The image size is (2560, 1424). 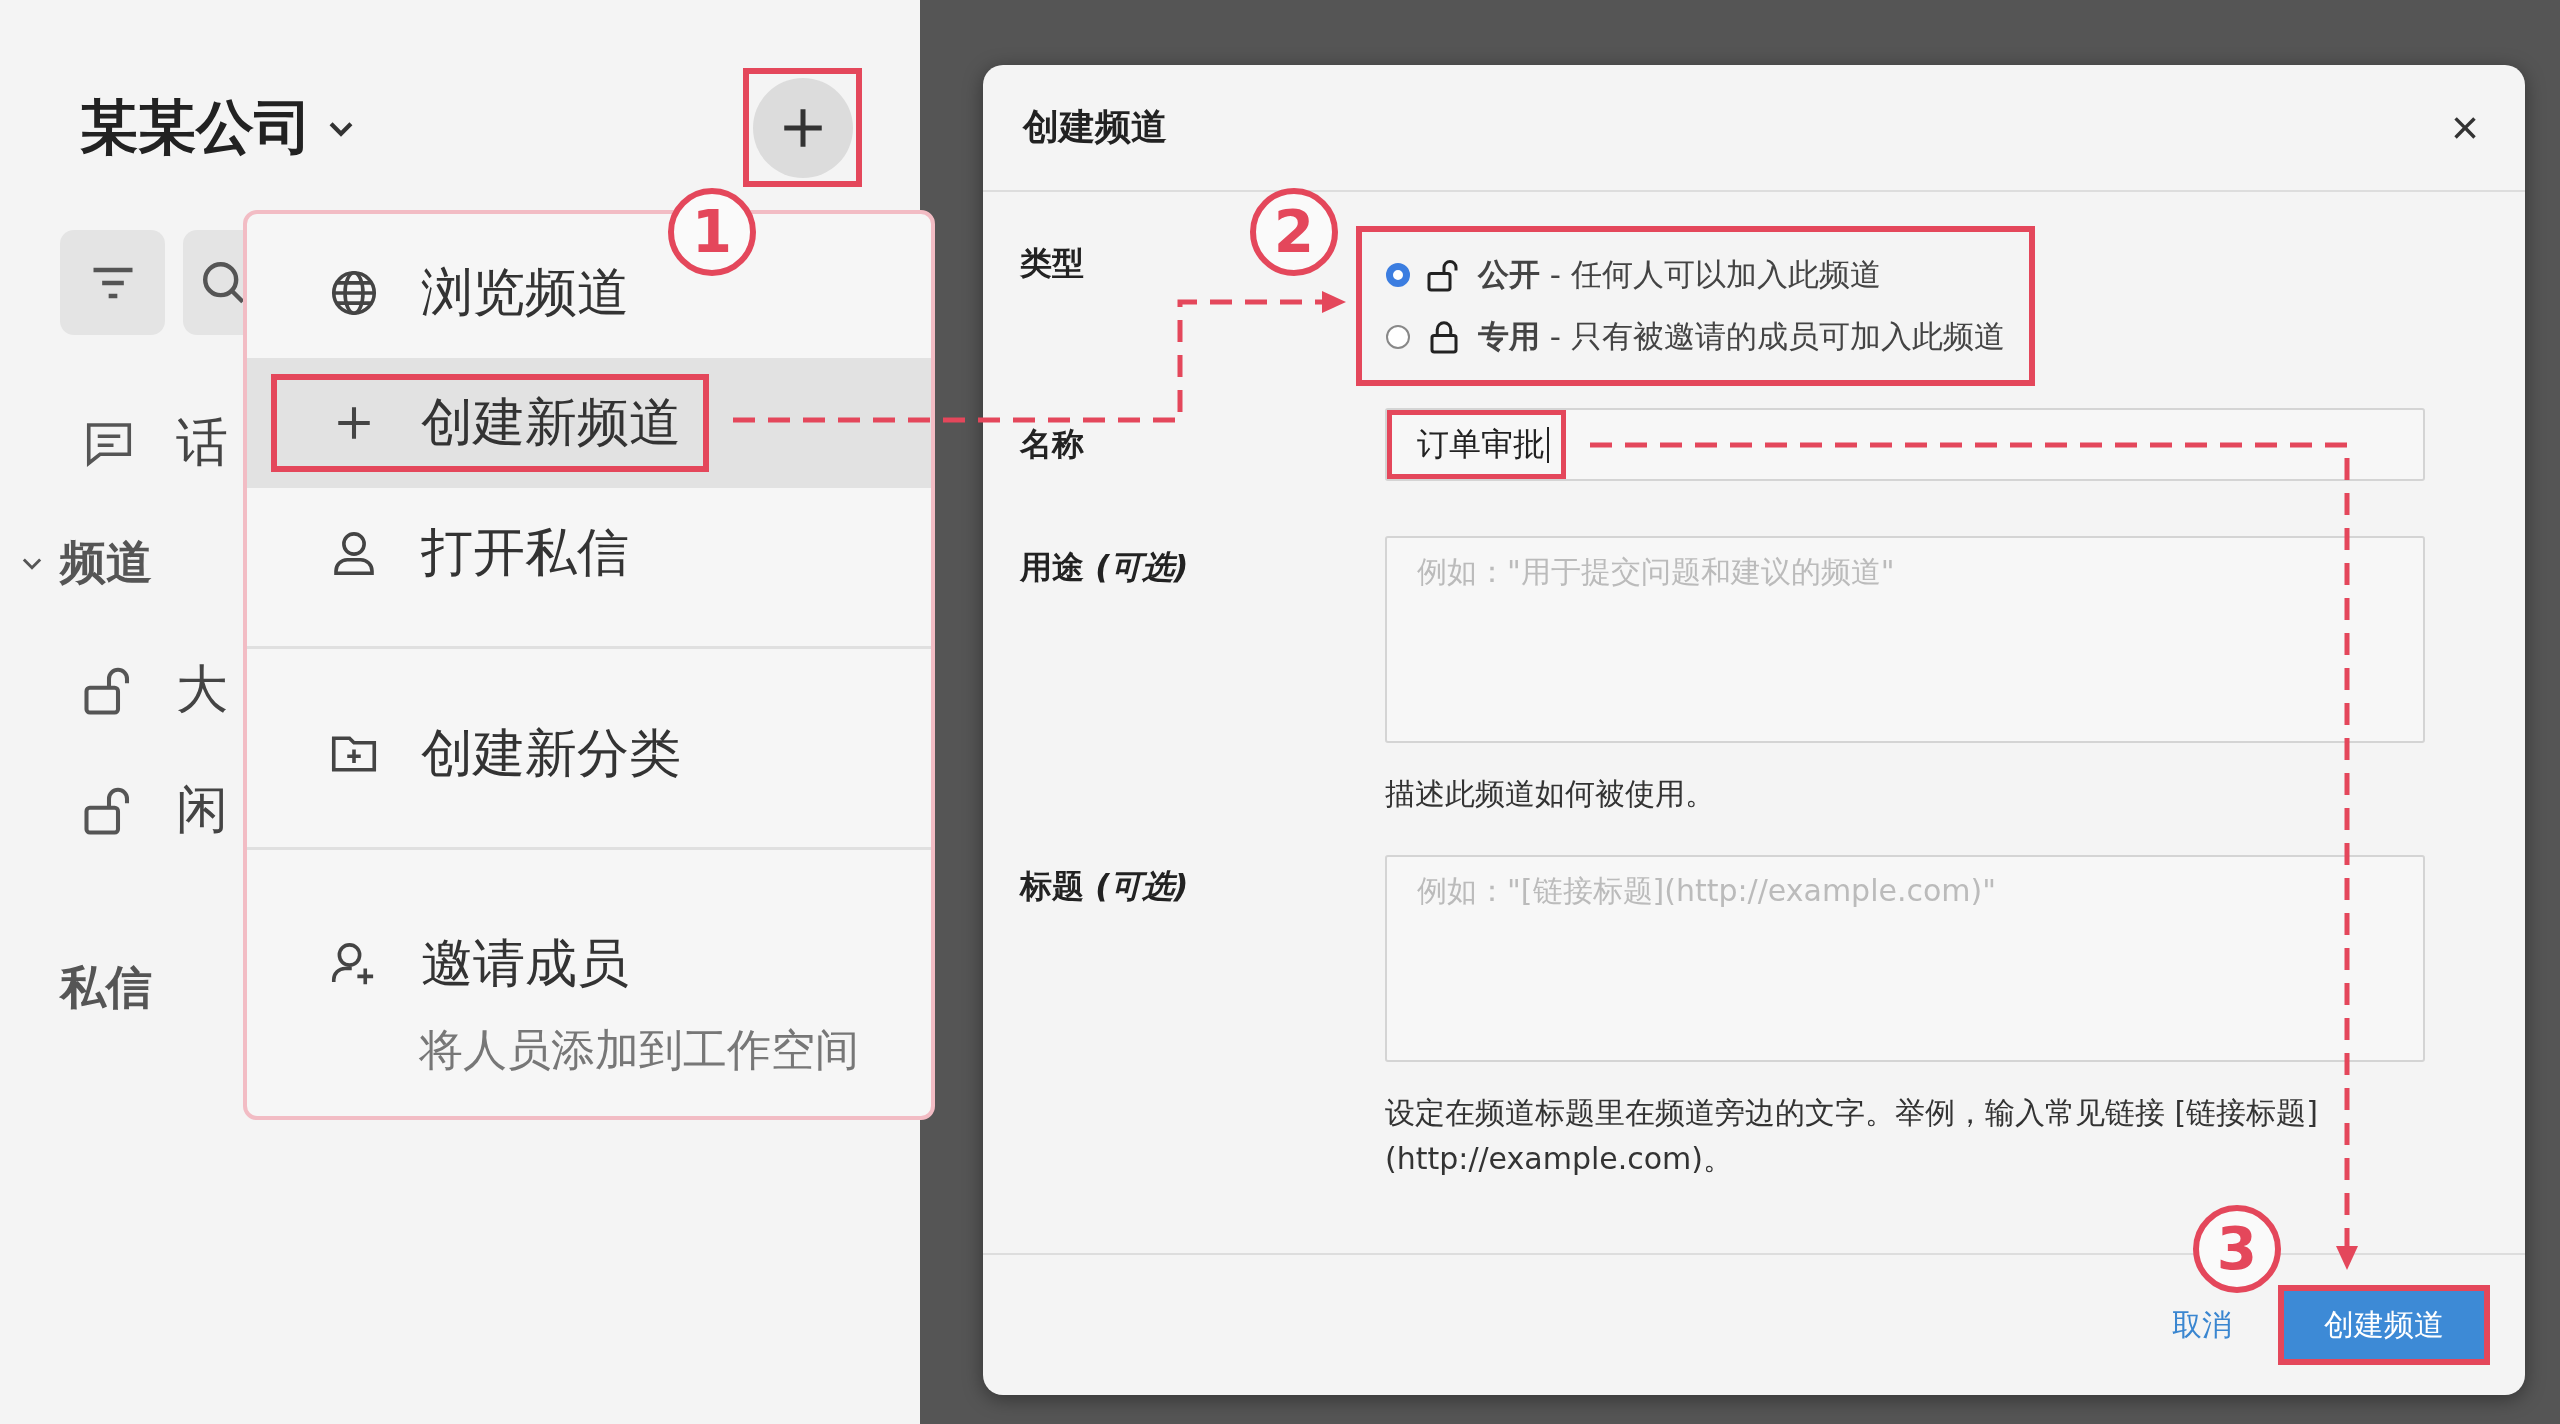 What do you see at coordinates (1905, 639) in the screenshot?
I see `purpose-field: 例如："用于提交问题和建议的频道"` at bounding box center [1905, 639].